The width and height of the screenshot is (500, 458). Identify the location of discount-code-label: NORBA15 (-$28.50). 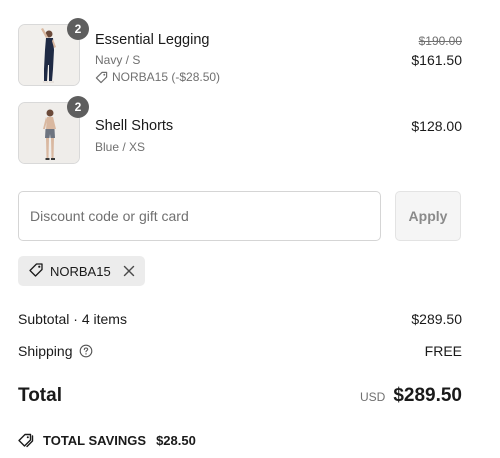
(166, 77).